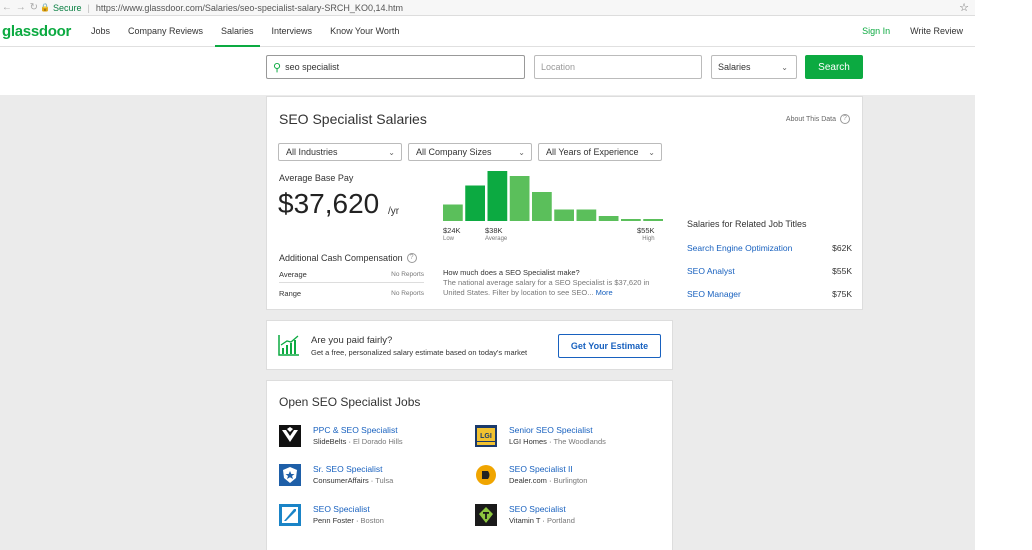  I want to click on glassdoor-logo: glassdoor, so click(36, 31).